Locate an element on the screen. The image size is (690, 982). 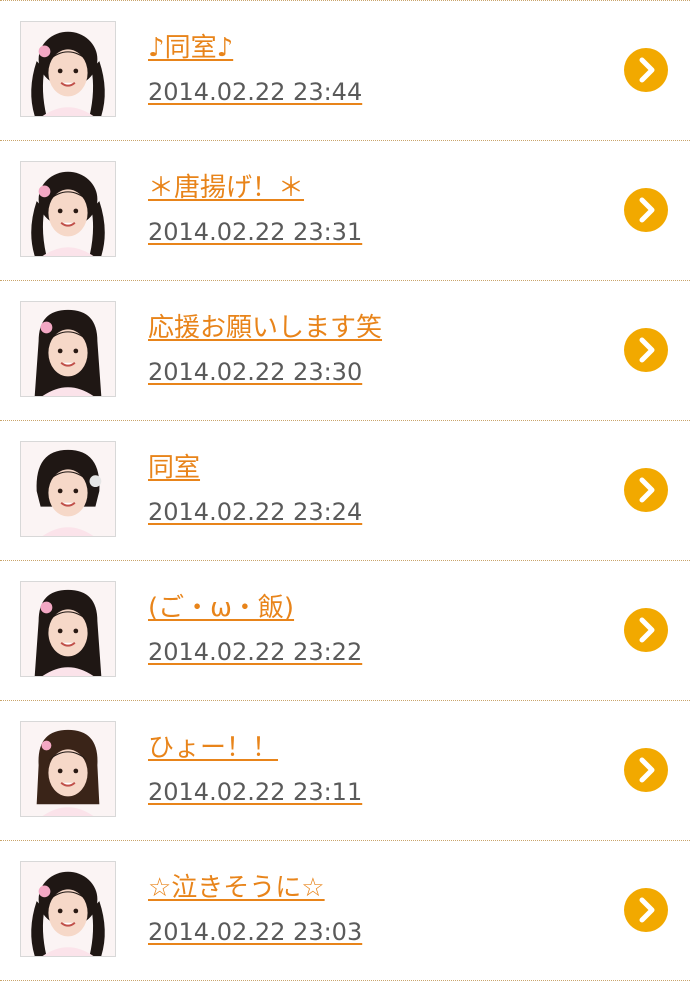
blog-post-row: ＊唐揚げ！＊ 2014.02.22 23:31 is located at coordinates (345, 211).